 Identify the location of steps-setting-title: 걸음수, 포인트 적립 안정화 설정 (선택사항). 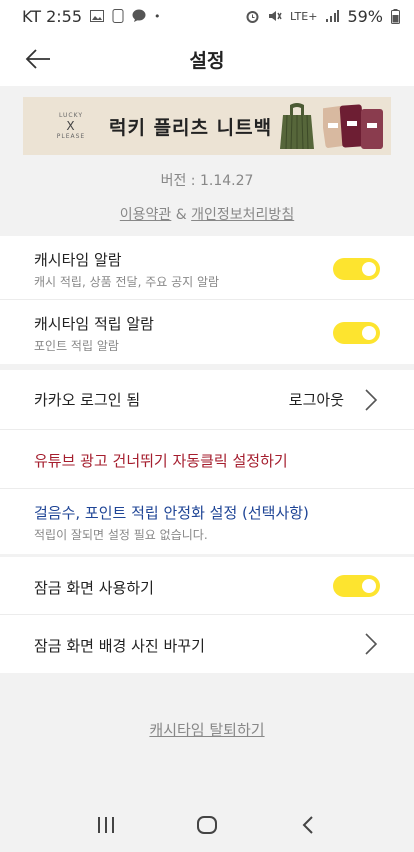
(171, 512).